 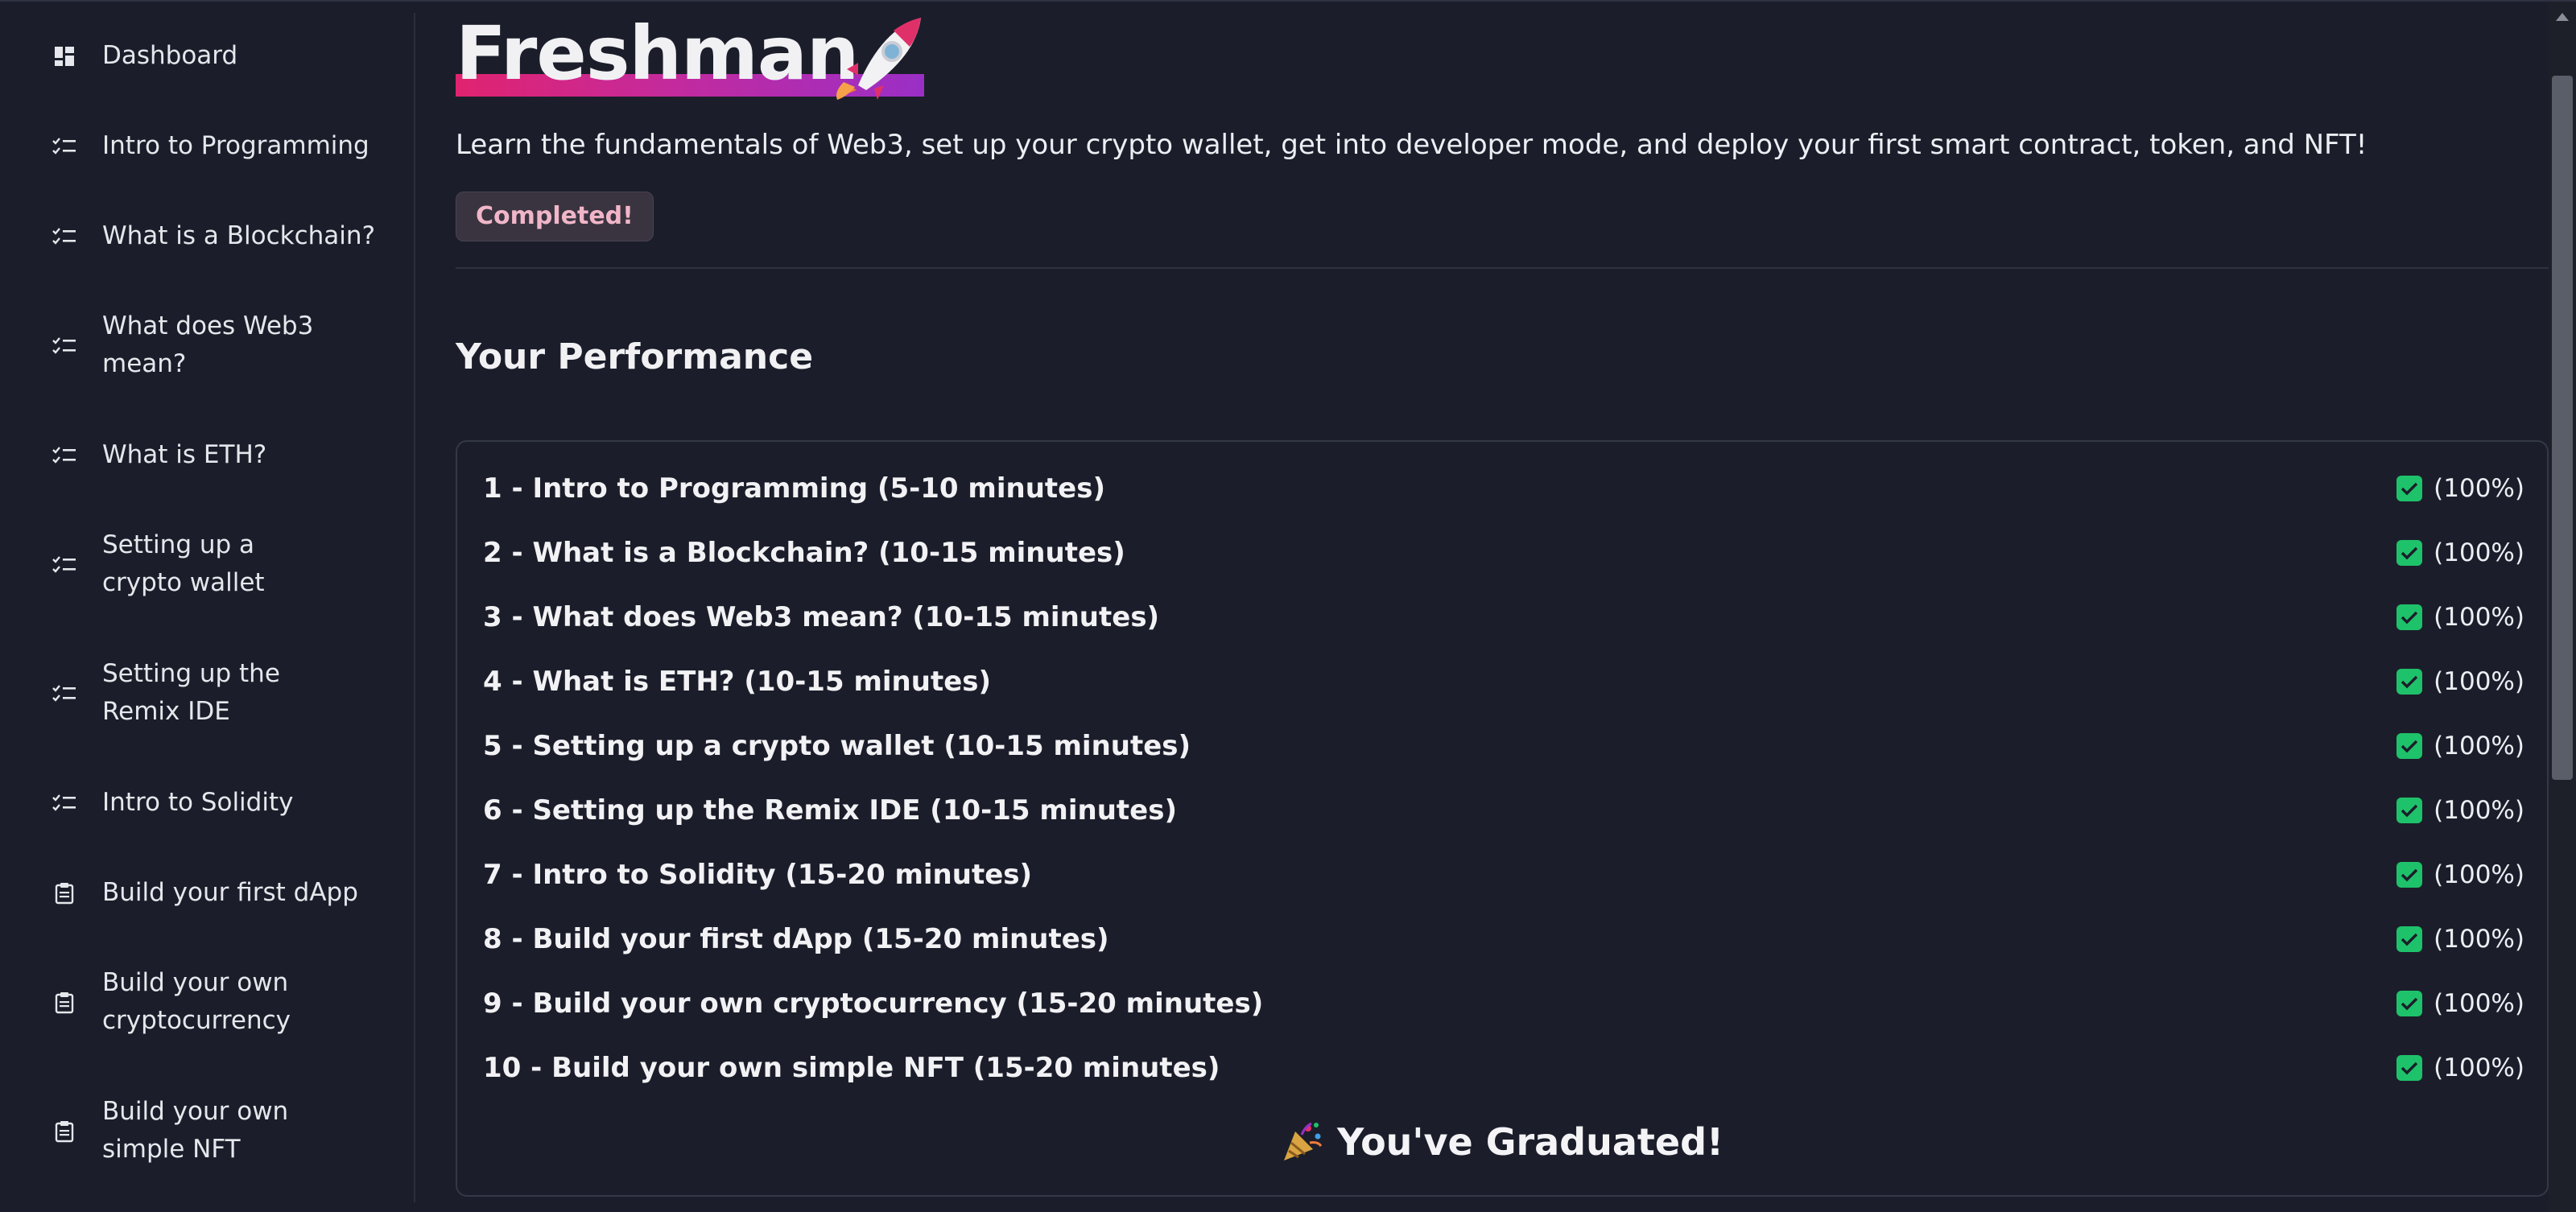 What do you see at coordinates (230, 892) in the screenshot?
I see `sidebar-item-label: Build your first dApp` at bounding box center [230, 892].